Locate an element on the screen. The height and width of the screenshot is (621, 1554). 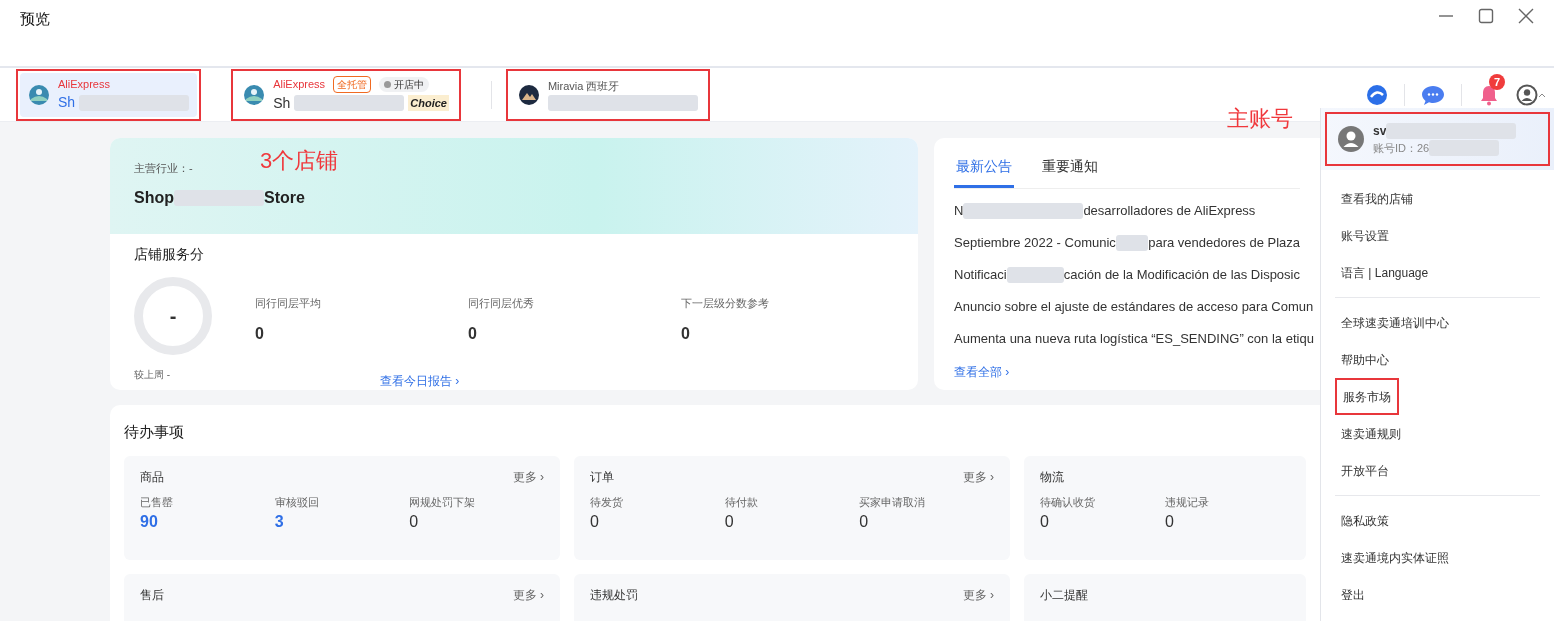
item-label: 待确认收货 is located at coordinates (1068, 502).